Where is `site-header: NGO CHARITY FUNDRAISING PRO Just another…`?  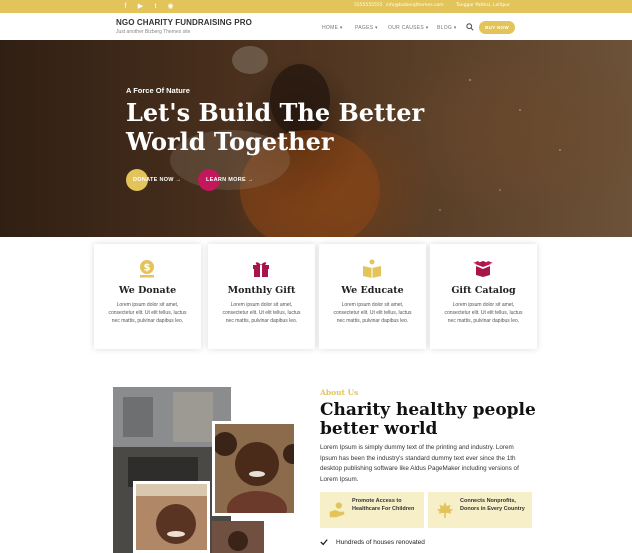 site-header: NGO CHARITY FUNDRAISING PRO Just another… is located at coordinates (316, 26).